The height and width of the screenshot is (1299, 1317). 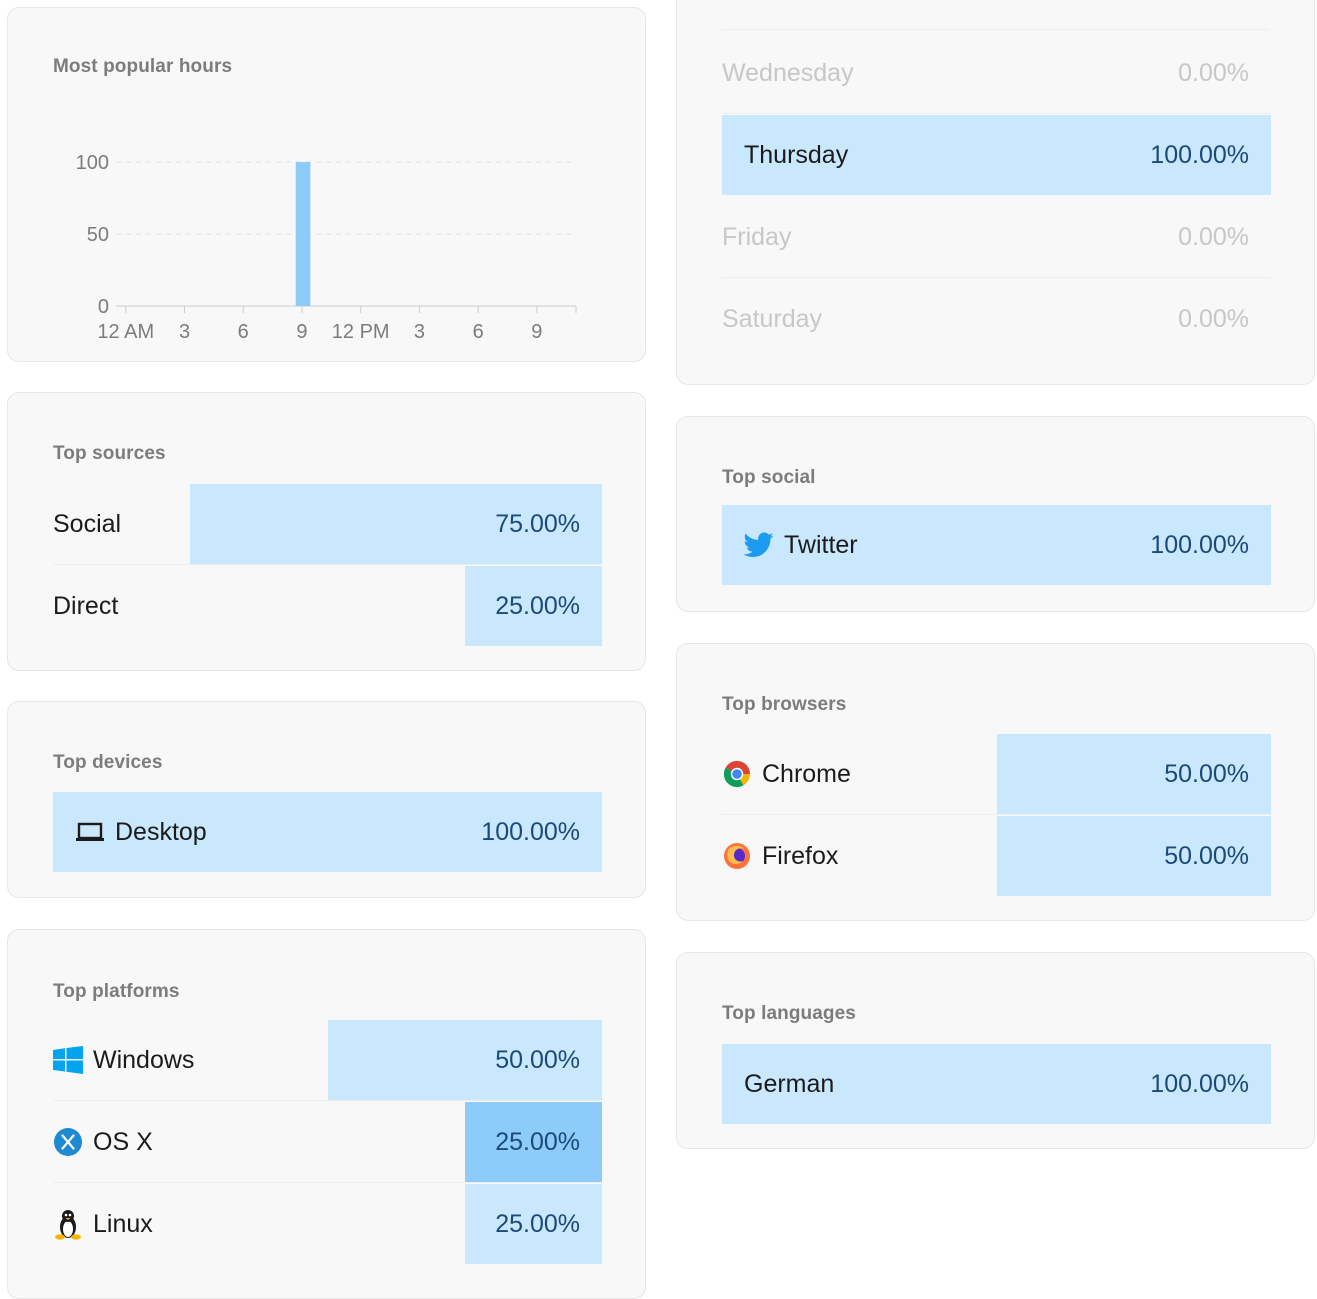 What do you see at coordinates (68, 1142) in the screenshot?
I see `osx-icon` at bounding box center [68, 1142].